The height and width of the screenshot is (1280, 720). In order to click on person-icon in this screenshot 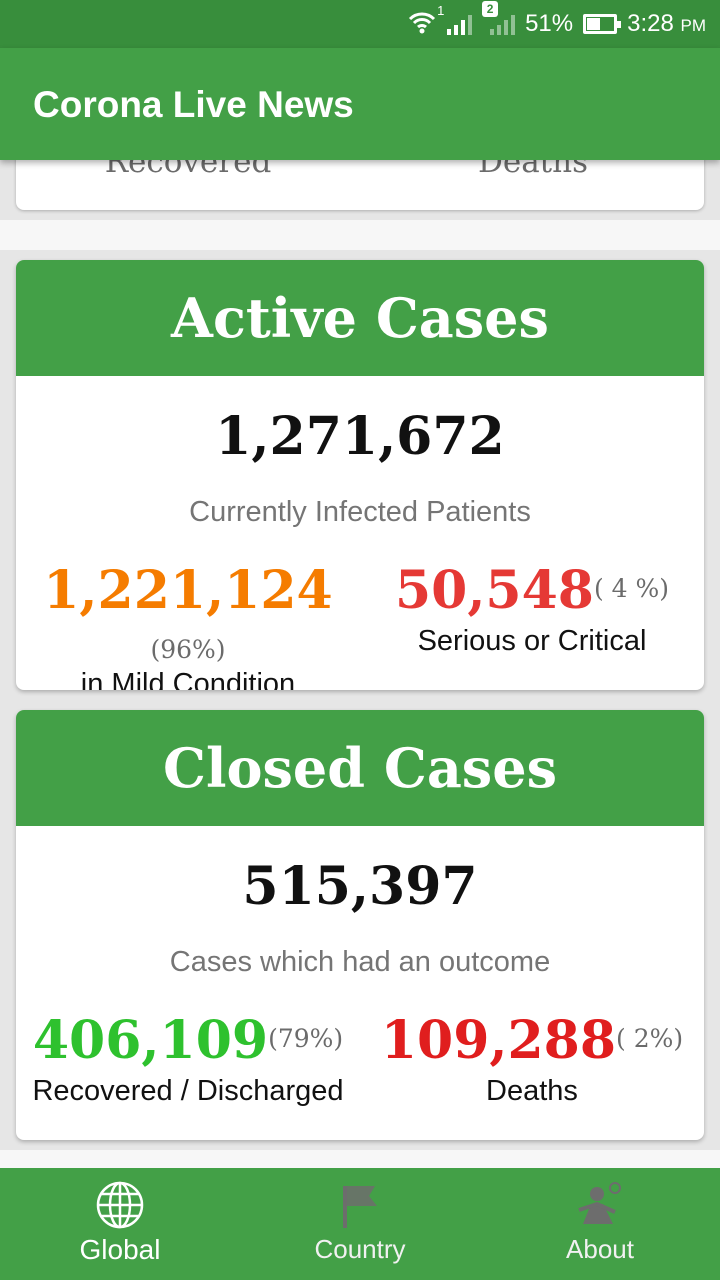, I will do `click(599, 1203)`.